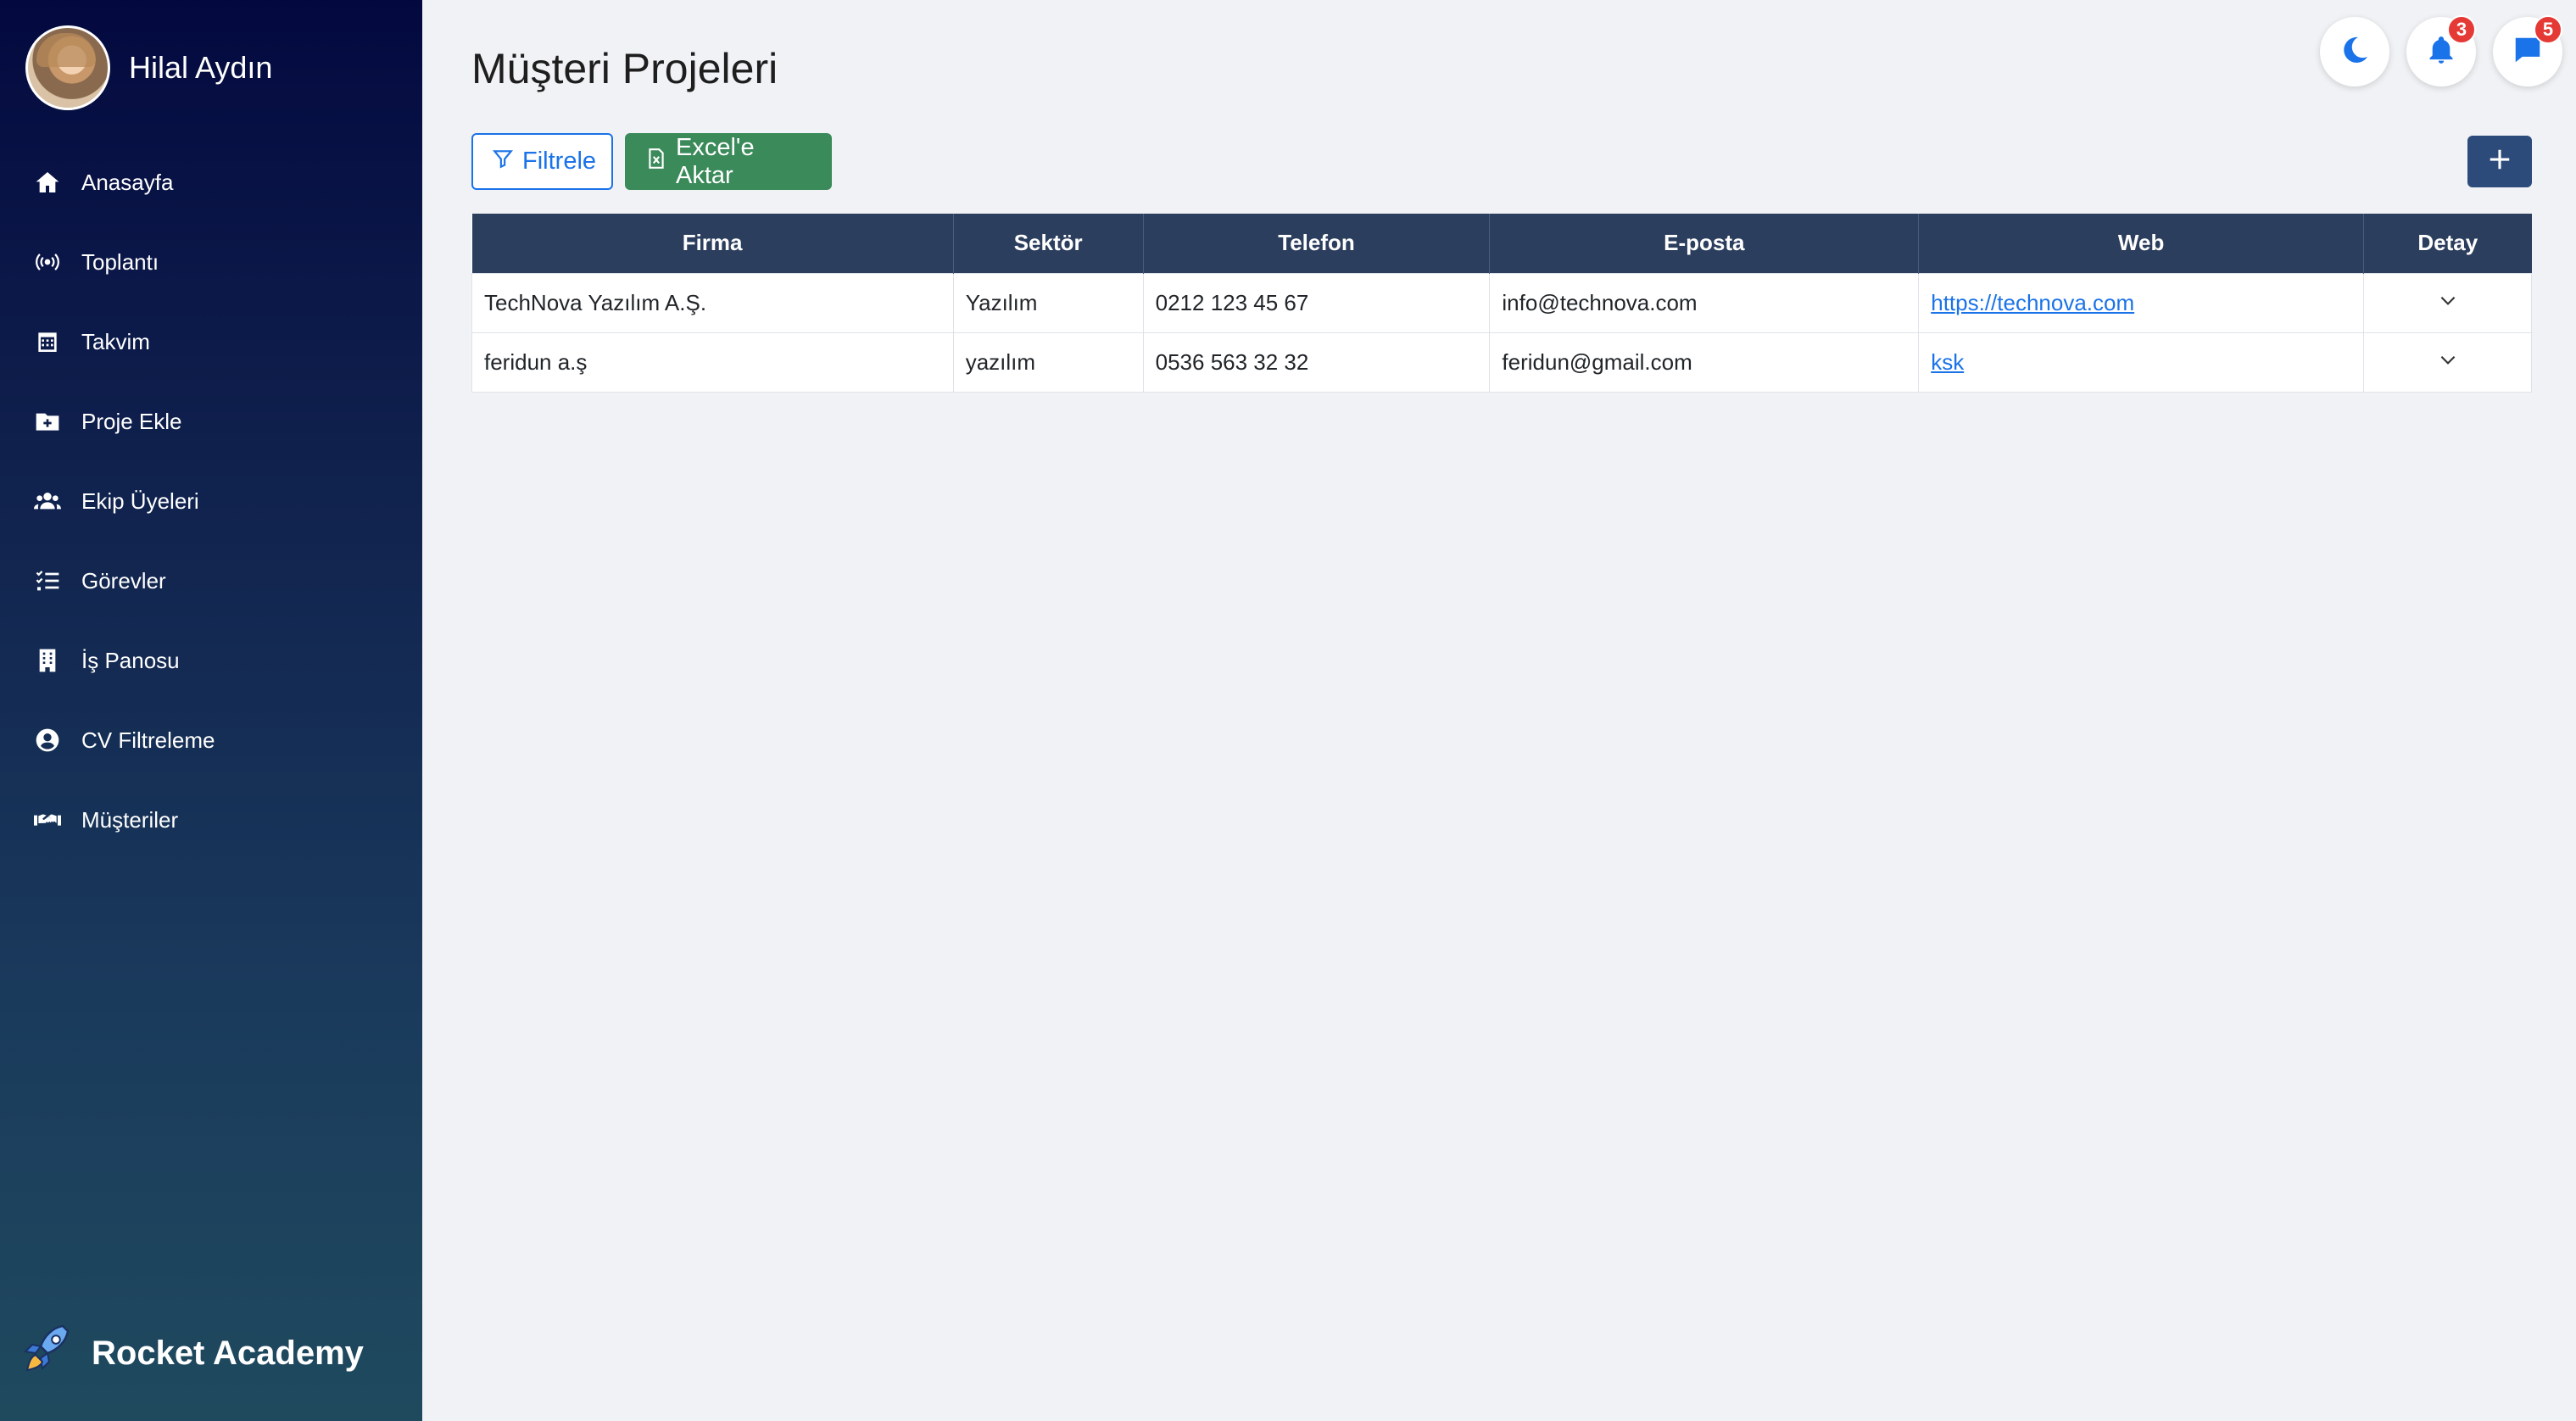 This screenshot has width=2576, height=1421. Describe the element at coordinates (2141, 243) in the screenshot. I see `column-header-web: Web` at that location.